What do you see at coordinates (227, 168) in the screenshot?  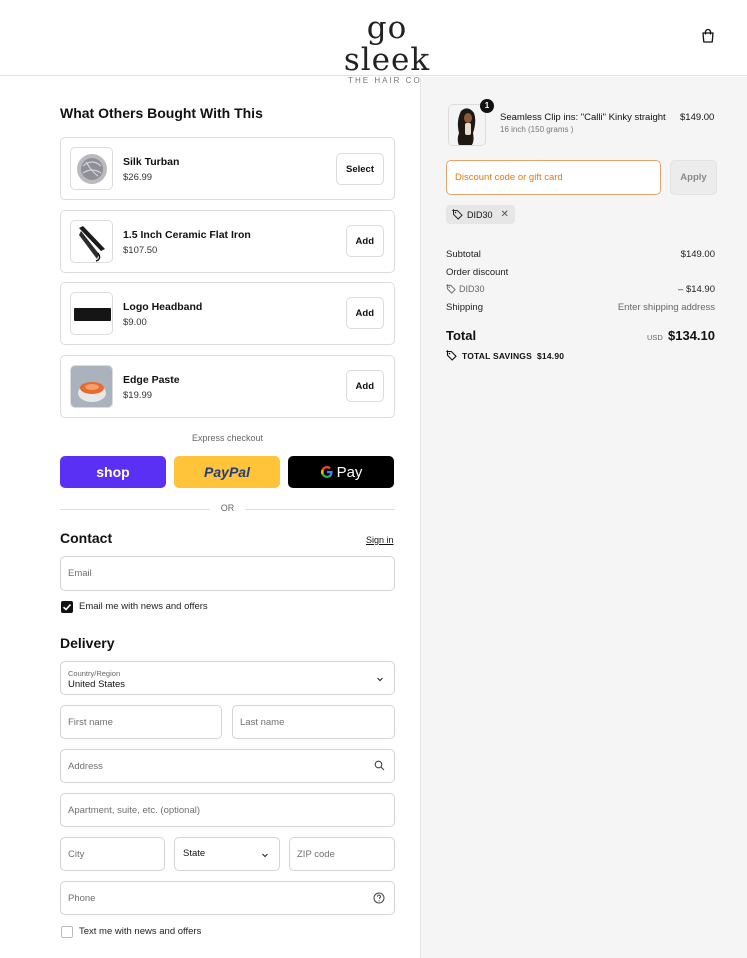 I see `upsell-item: Silk Turban $26.99 Select` at bounding box center [227, 168].